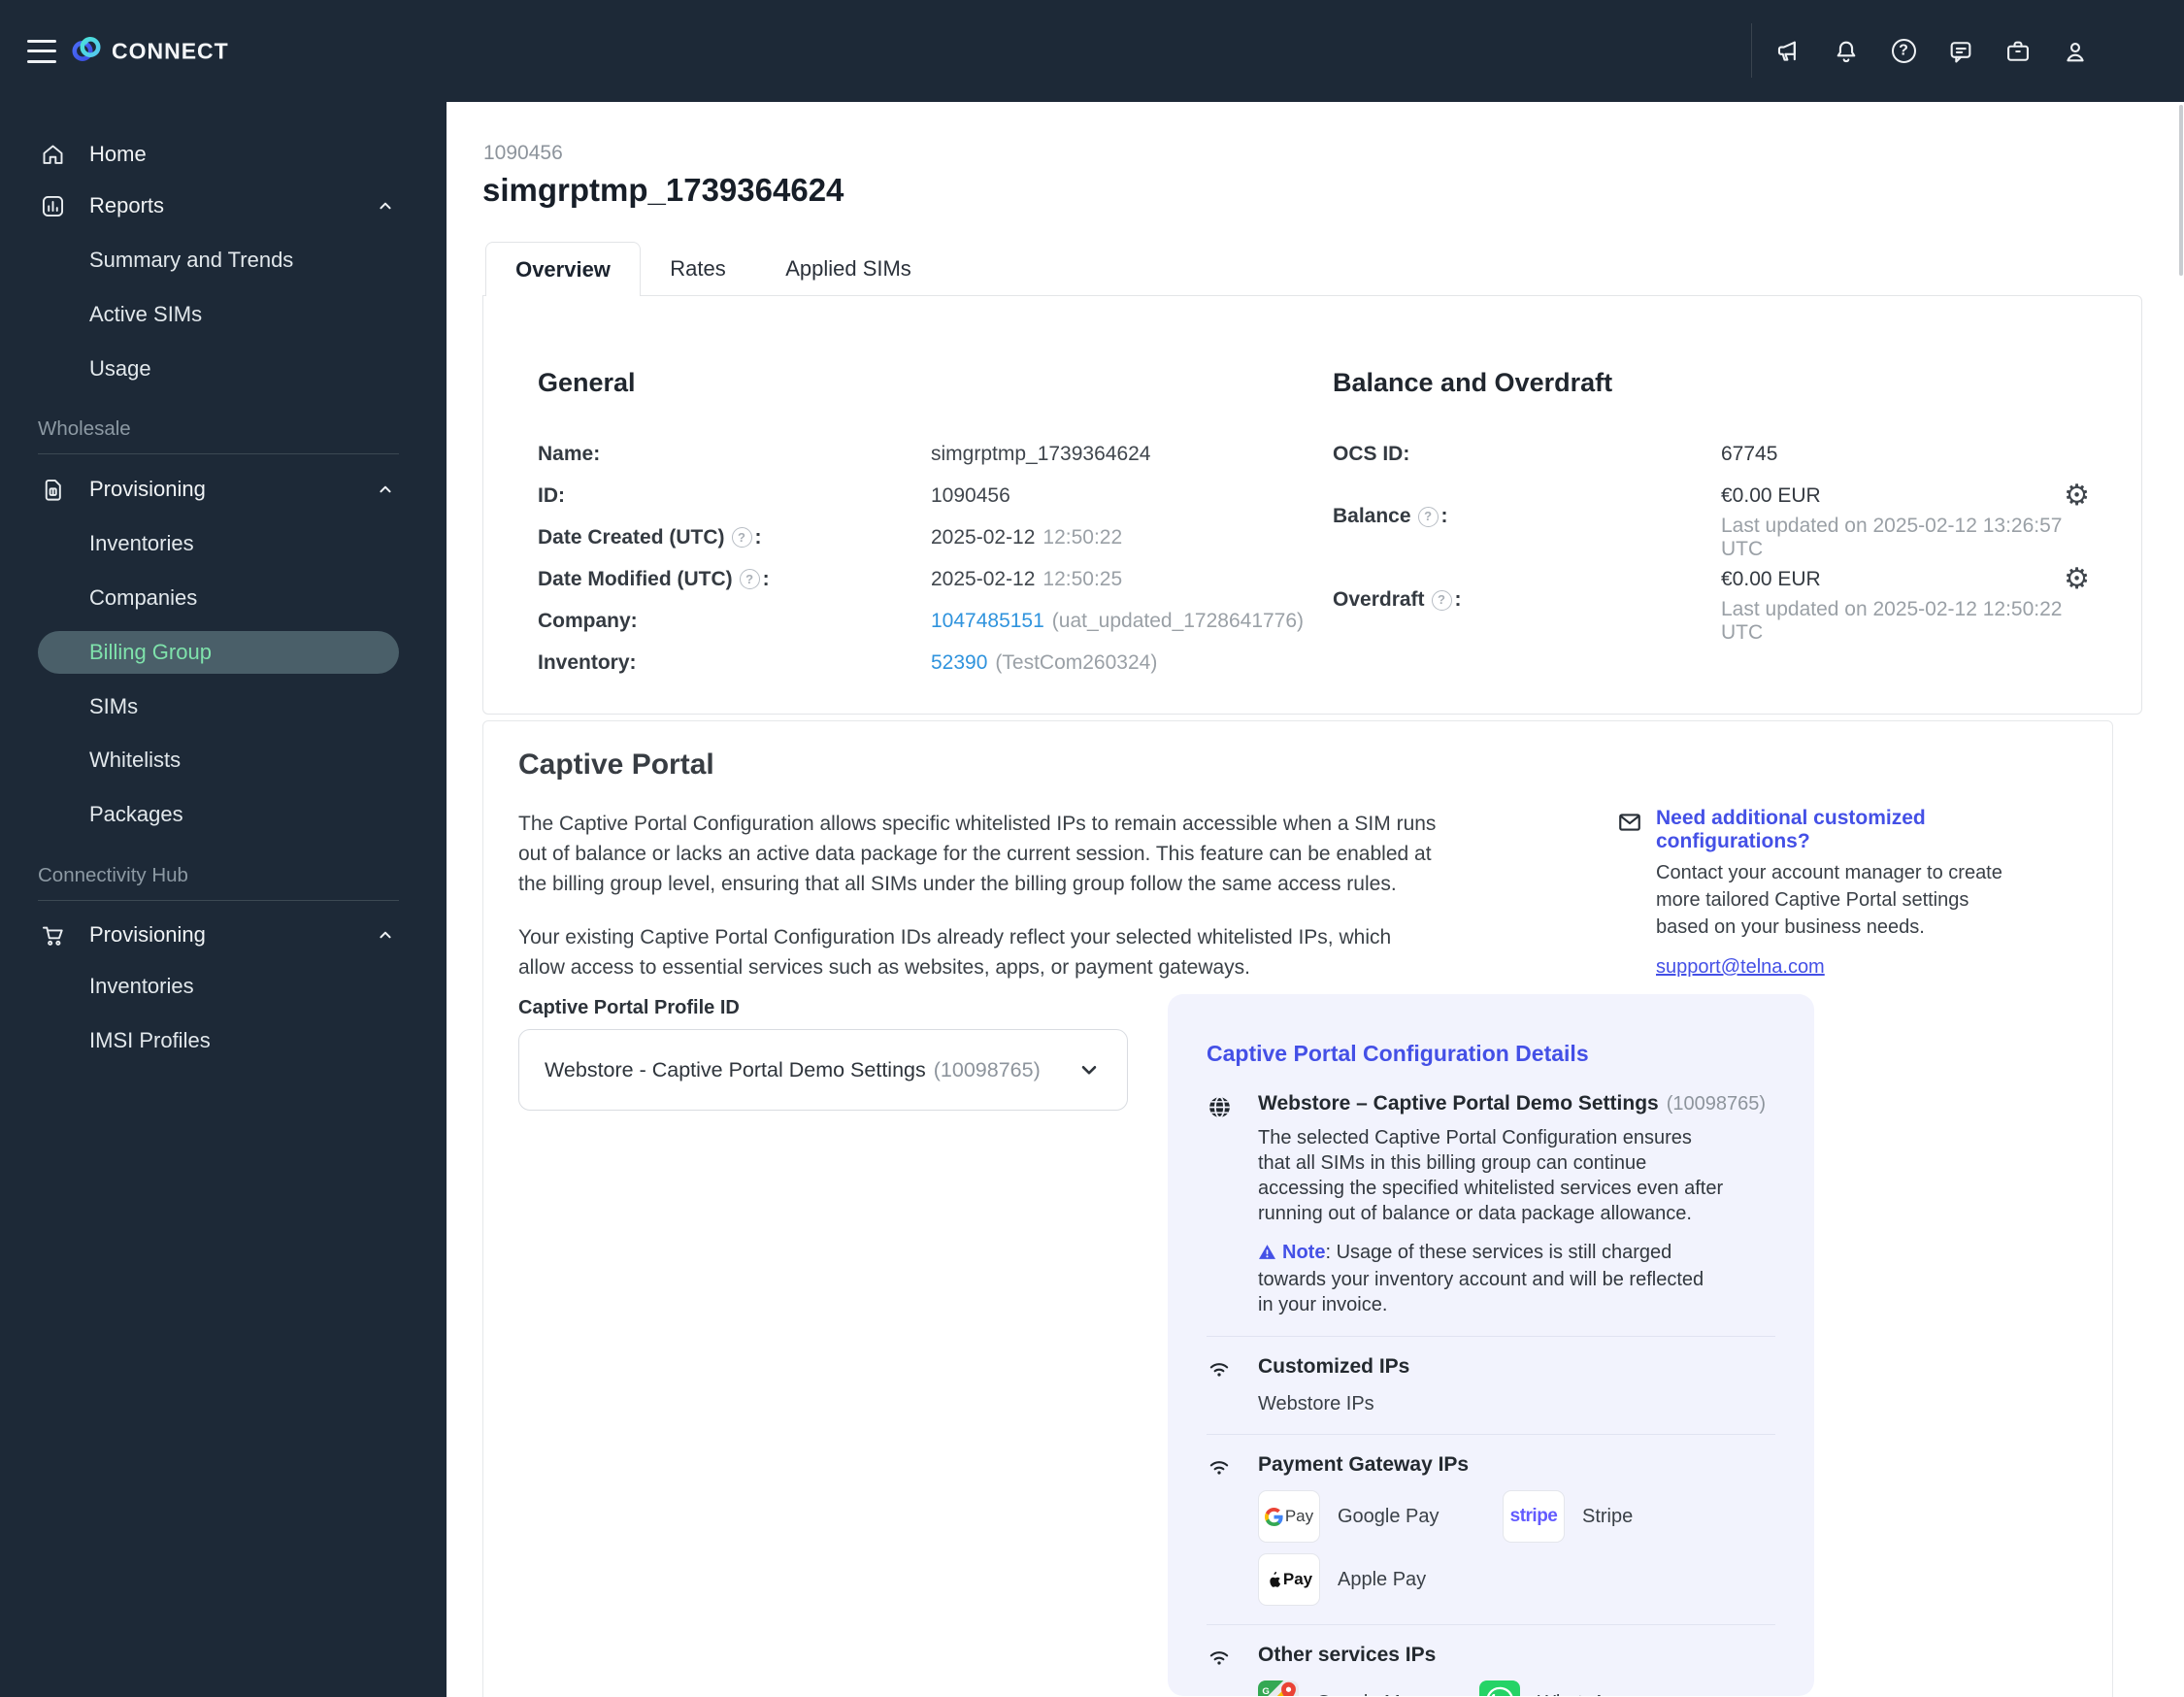 The image size is (2184, 1697). I want to click on row-date-created: Date Created (UTC): 2025-02-1212:50:22, so click(926, 537).